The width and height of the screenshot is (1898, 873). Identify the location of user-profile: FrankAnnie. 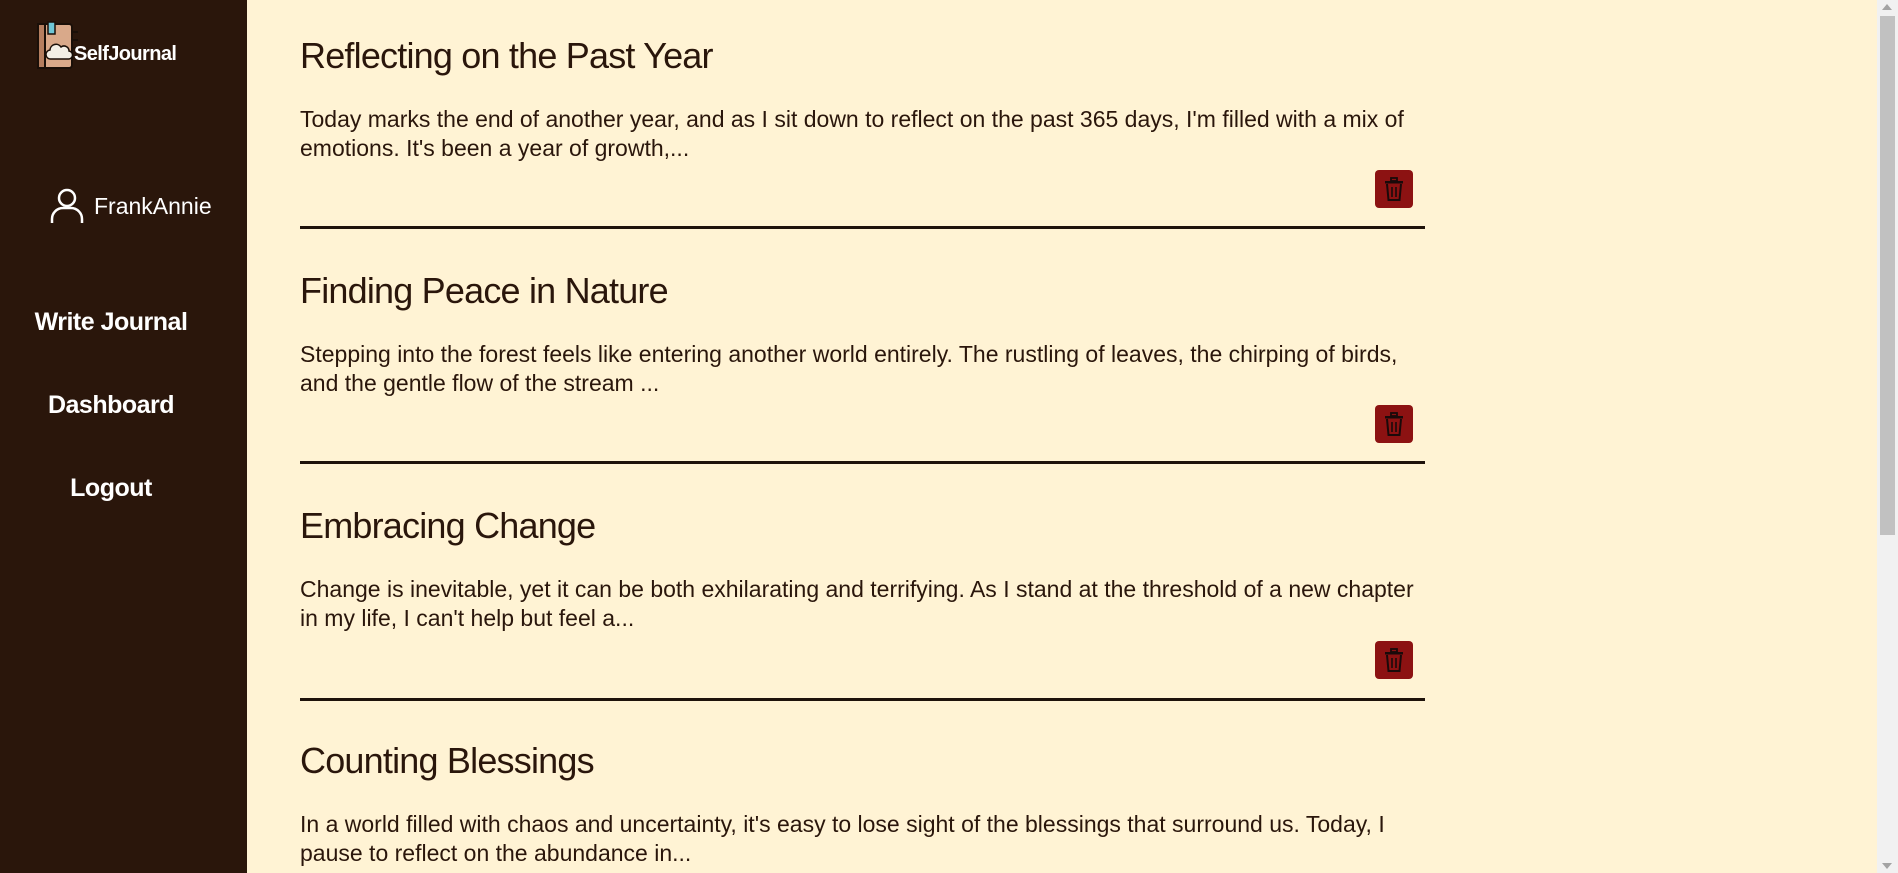
(131, 206).